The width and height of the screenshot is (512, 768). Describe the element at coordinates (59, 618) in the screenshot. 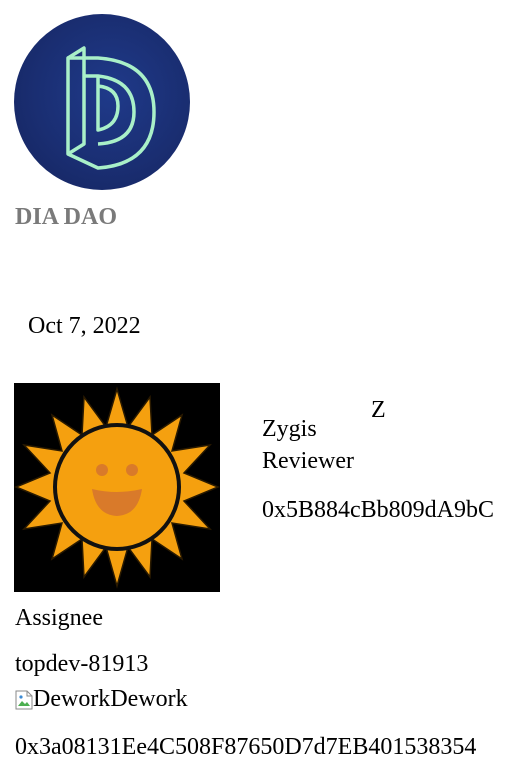

I see `assignee-role-label: Assignee` at that location.